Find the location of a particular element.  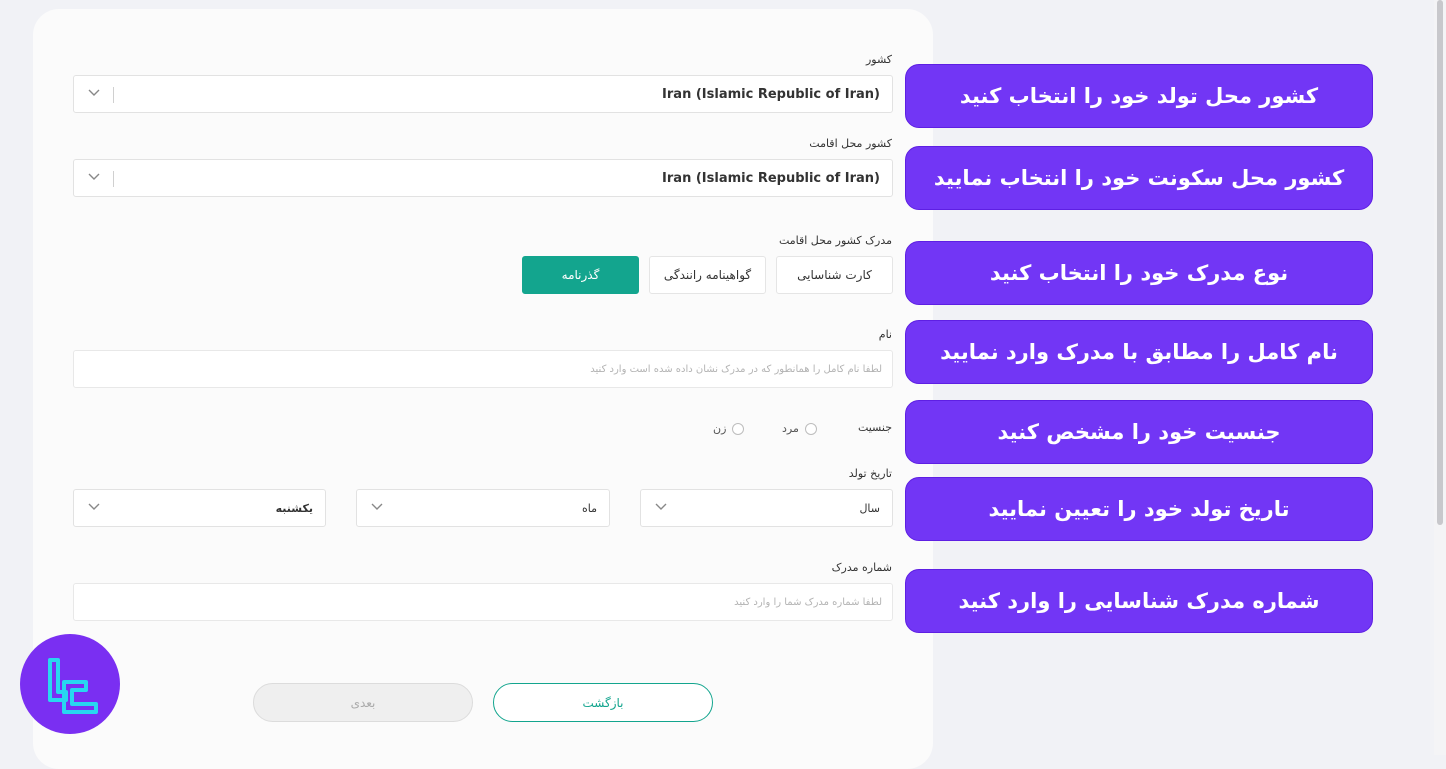

residence-select: Iran (Islamic Republic of Iran) is located at coordinates (483, 178).